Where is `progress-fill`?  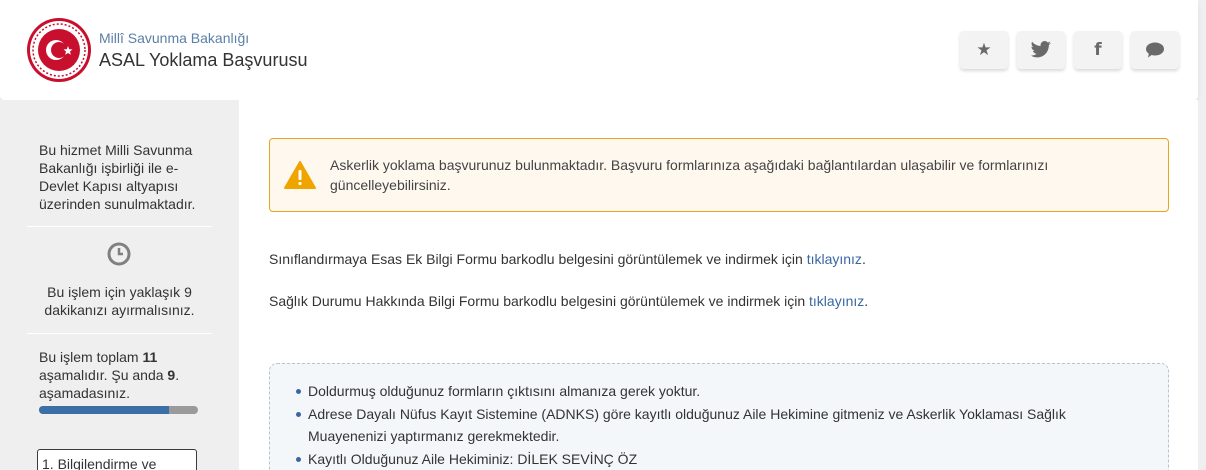
progress-fill is located at coordinates (104, 410).